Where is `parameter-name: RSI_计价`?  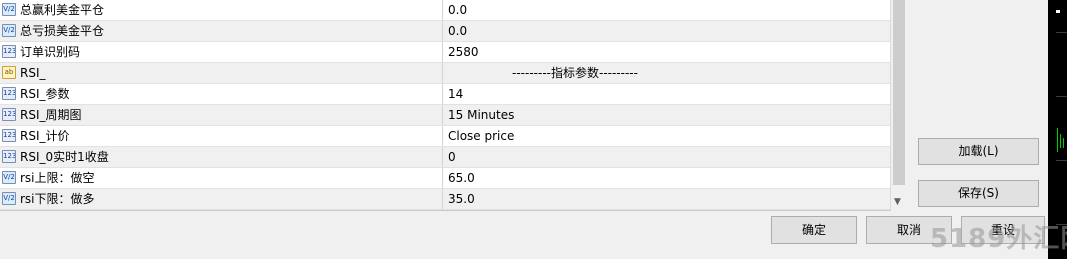
parameter-name: RSI_计价 is located at coordinates (45, 136).